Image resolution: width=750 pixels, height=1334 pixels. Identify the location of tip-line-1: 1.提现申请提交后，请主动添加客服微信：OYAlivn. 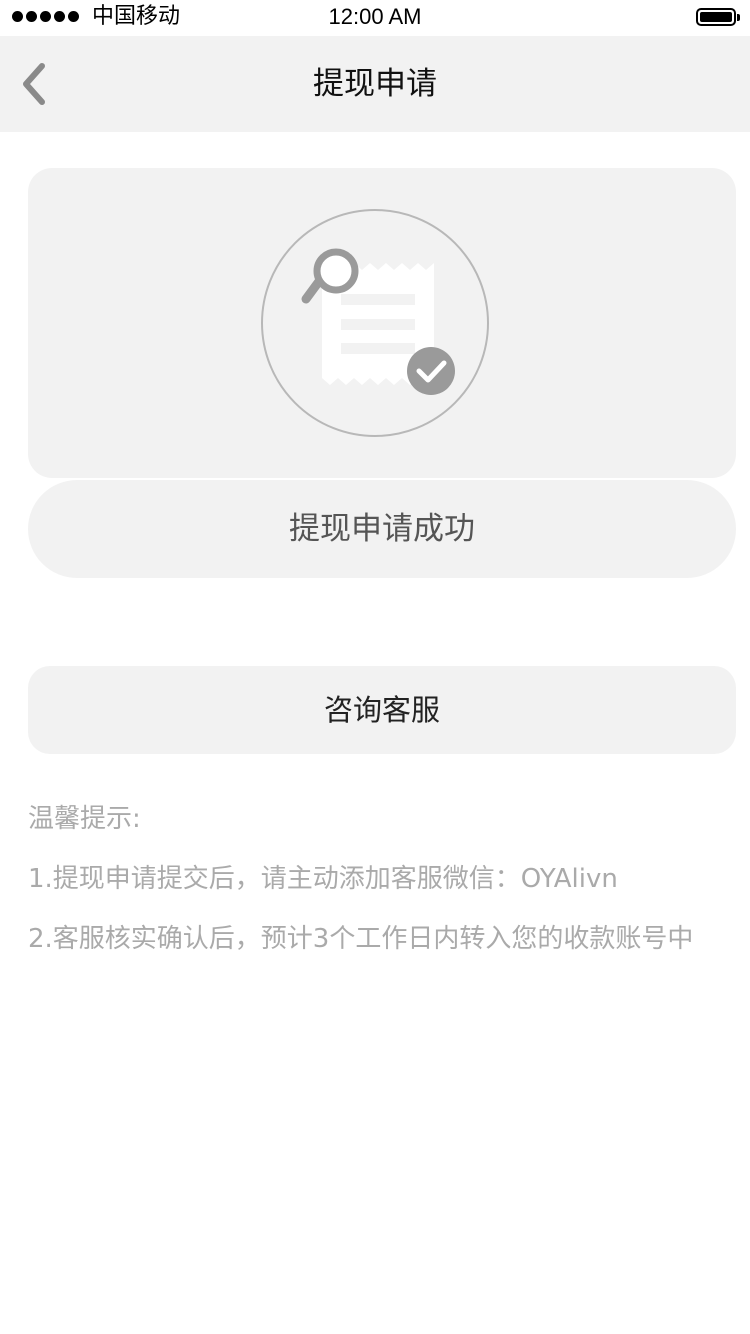
(323, 879).